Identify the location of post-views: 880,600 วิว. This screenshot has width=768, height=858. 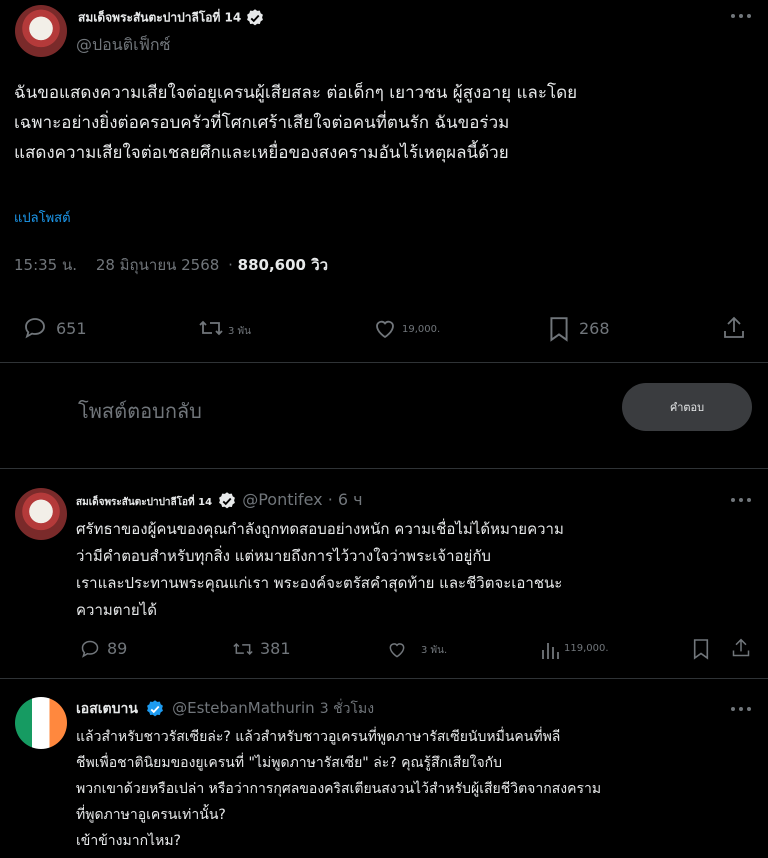
(283, 265).